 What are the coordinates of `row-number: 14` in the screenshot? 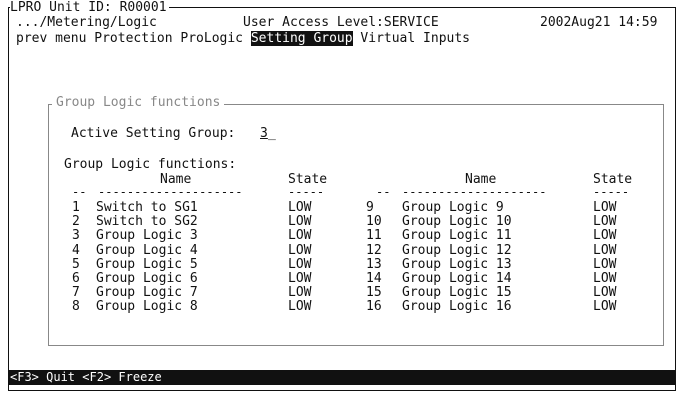 It's located at (374, 278).